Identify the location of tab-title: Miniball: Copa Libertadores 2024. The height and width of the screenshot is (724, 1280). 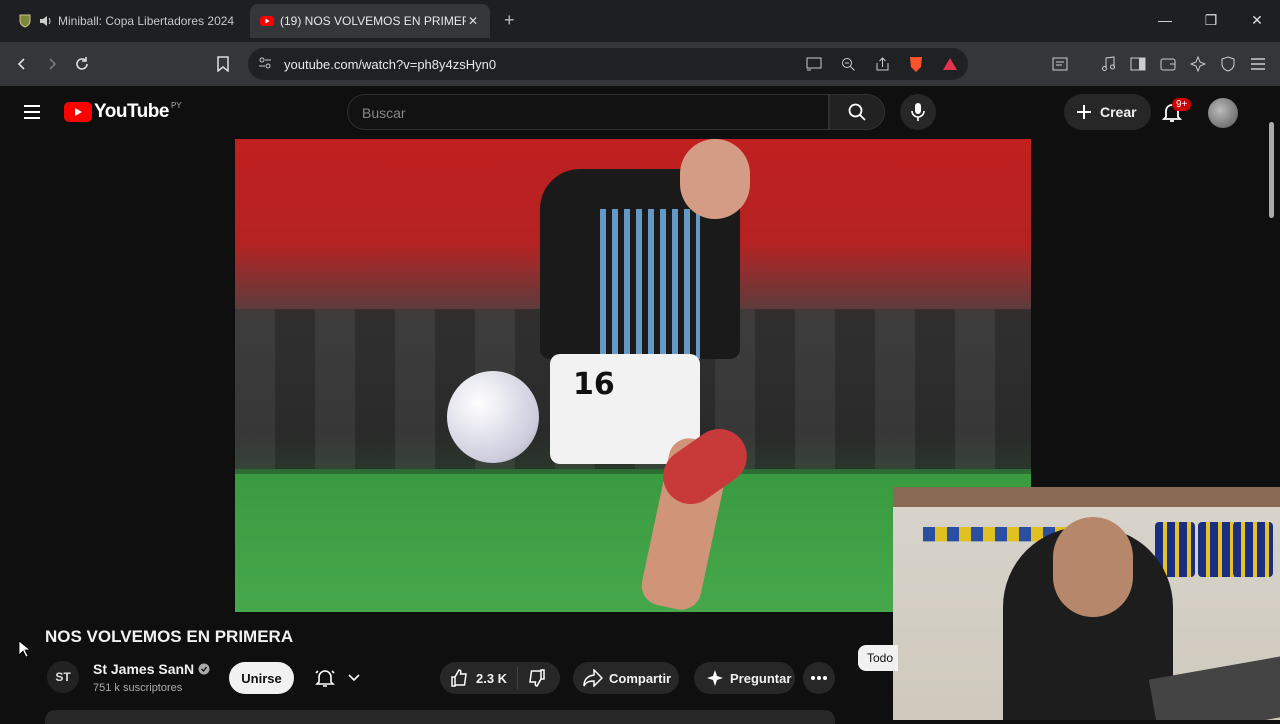
(146, 21).